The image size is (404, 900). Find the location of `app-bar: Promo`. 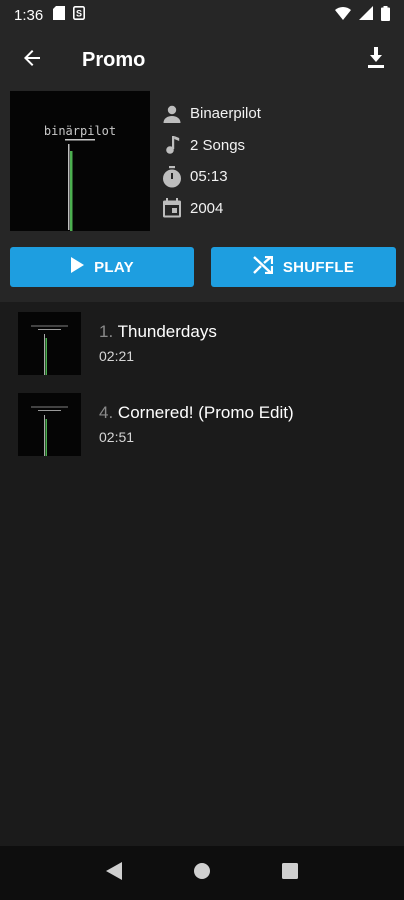

app-bar: Promo is located at coordinates (202, 60).